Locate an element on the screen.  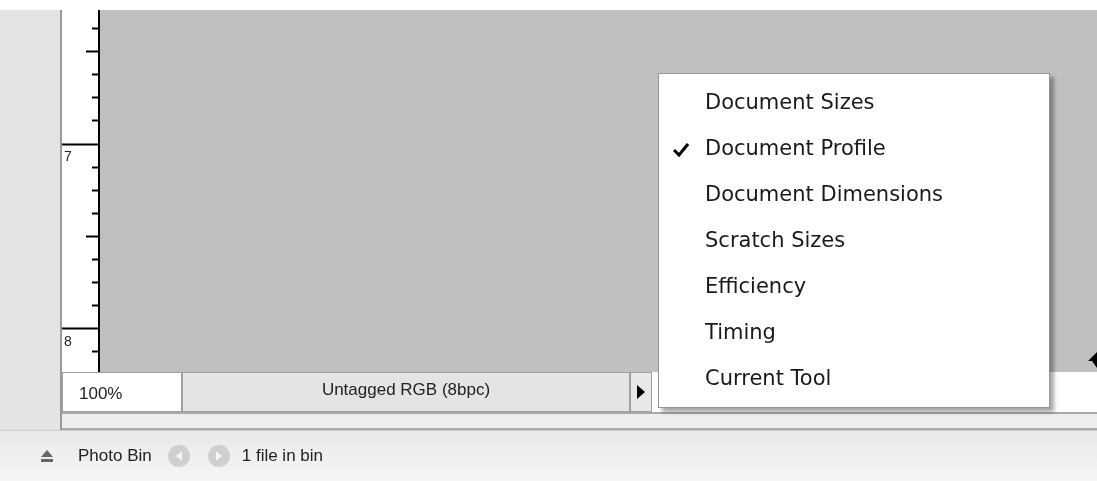
menu-item: Document Sizes is located at coordinates (854, 103).